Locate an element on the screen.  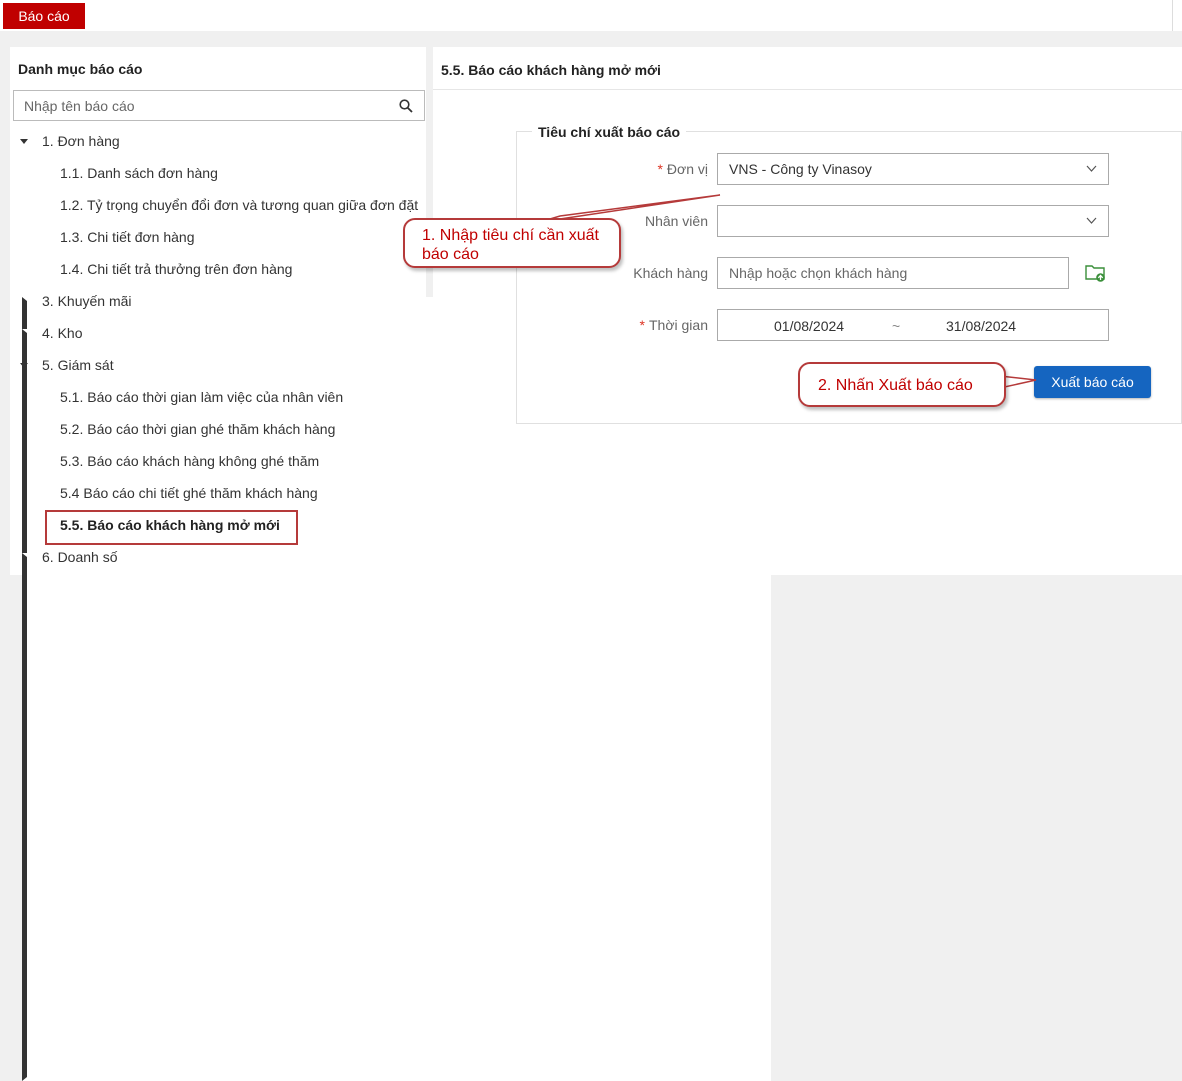
customer-input: Nhập hoặc chọn khách hàng is located at coordinates (893, 273).